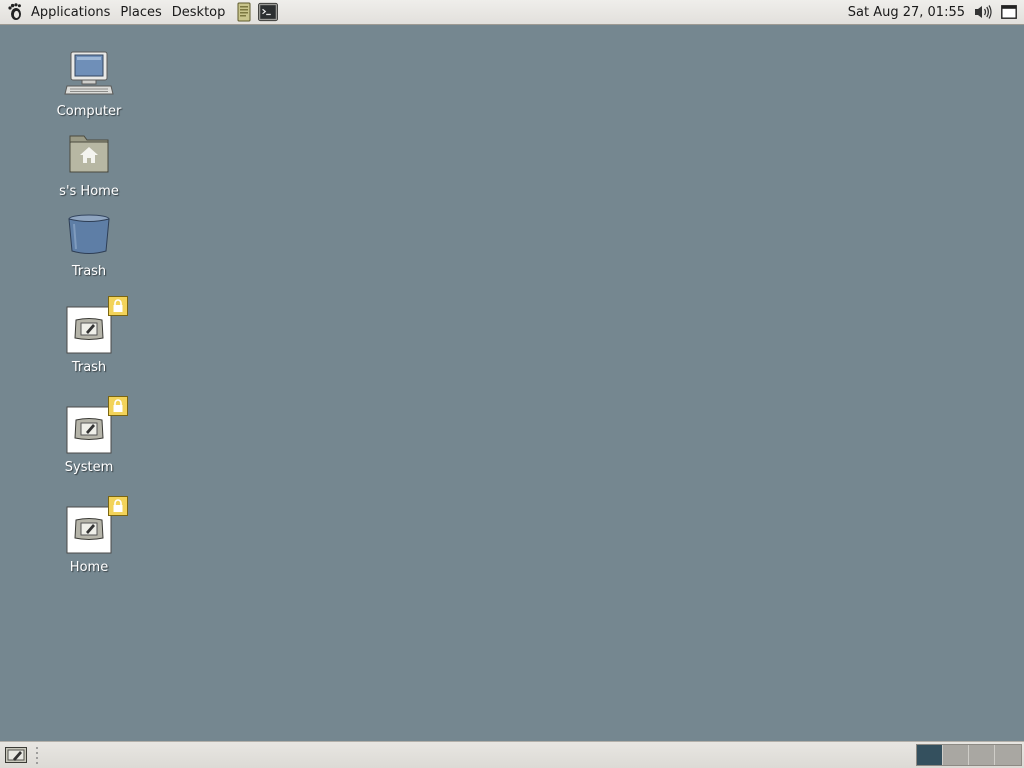 Image resolution: width=1024 pixels, height=768 pixels. Describe the element at coordinates (906, 12) in the screenshot. I see `clock: Sat Aug 27, 01:55` at that location.